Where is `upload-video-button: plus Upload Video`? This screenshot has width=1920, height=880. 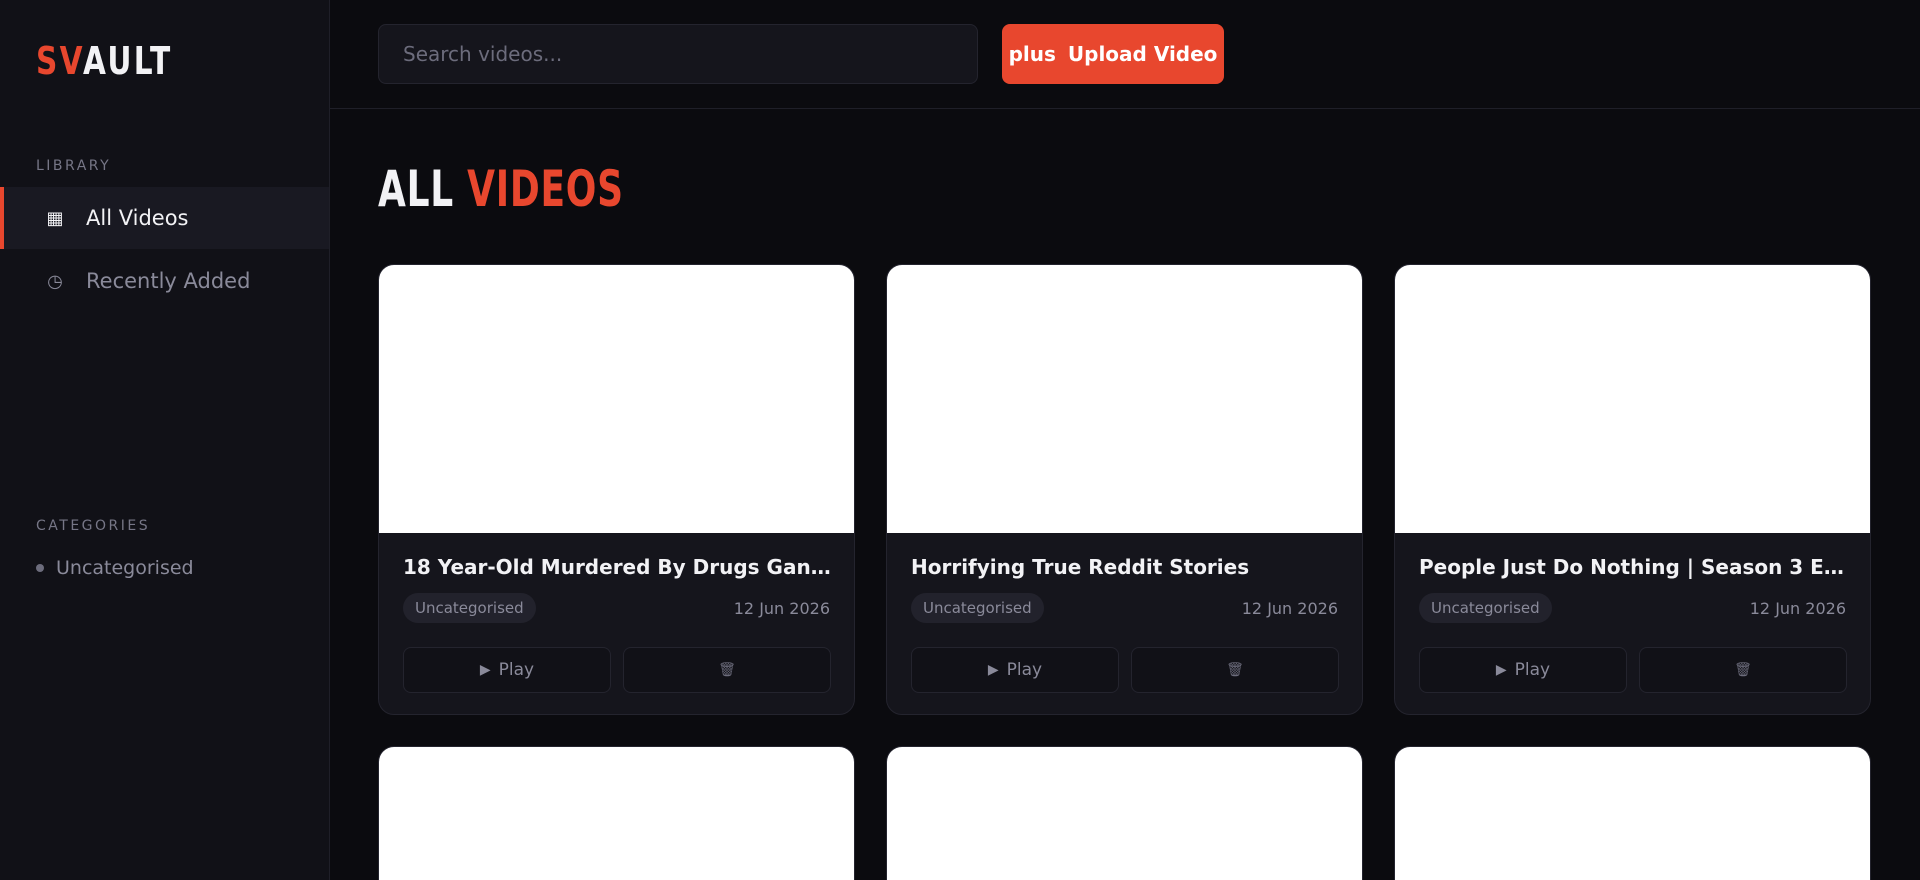 upload-video-button: plus Upload Video is located at coordinates (1113, 54).